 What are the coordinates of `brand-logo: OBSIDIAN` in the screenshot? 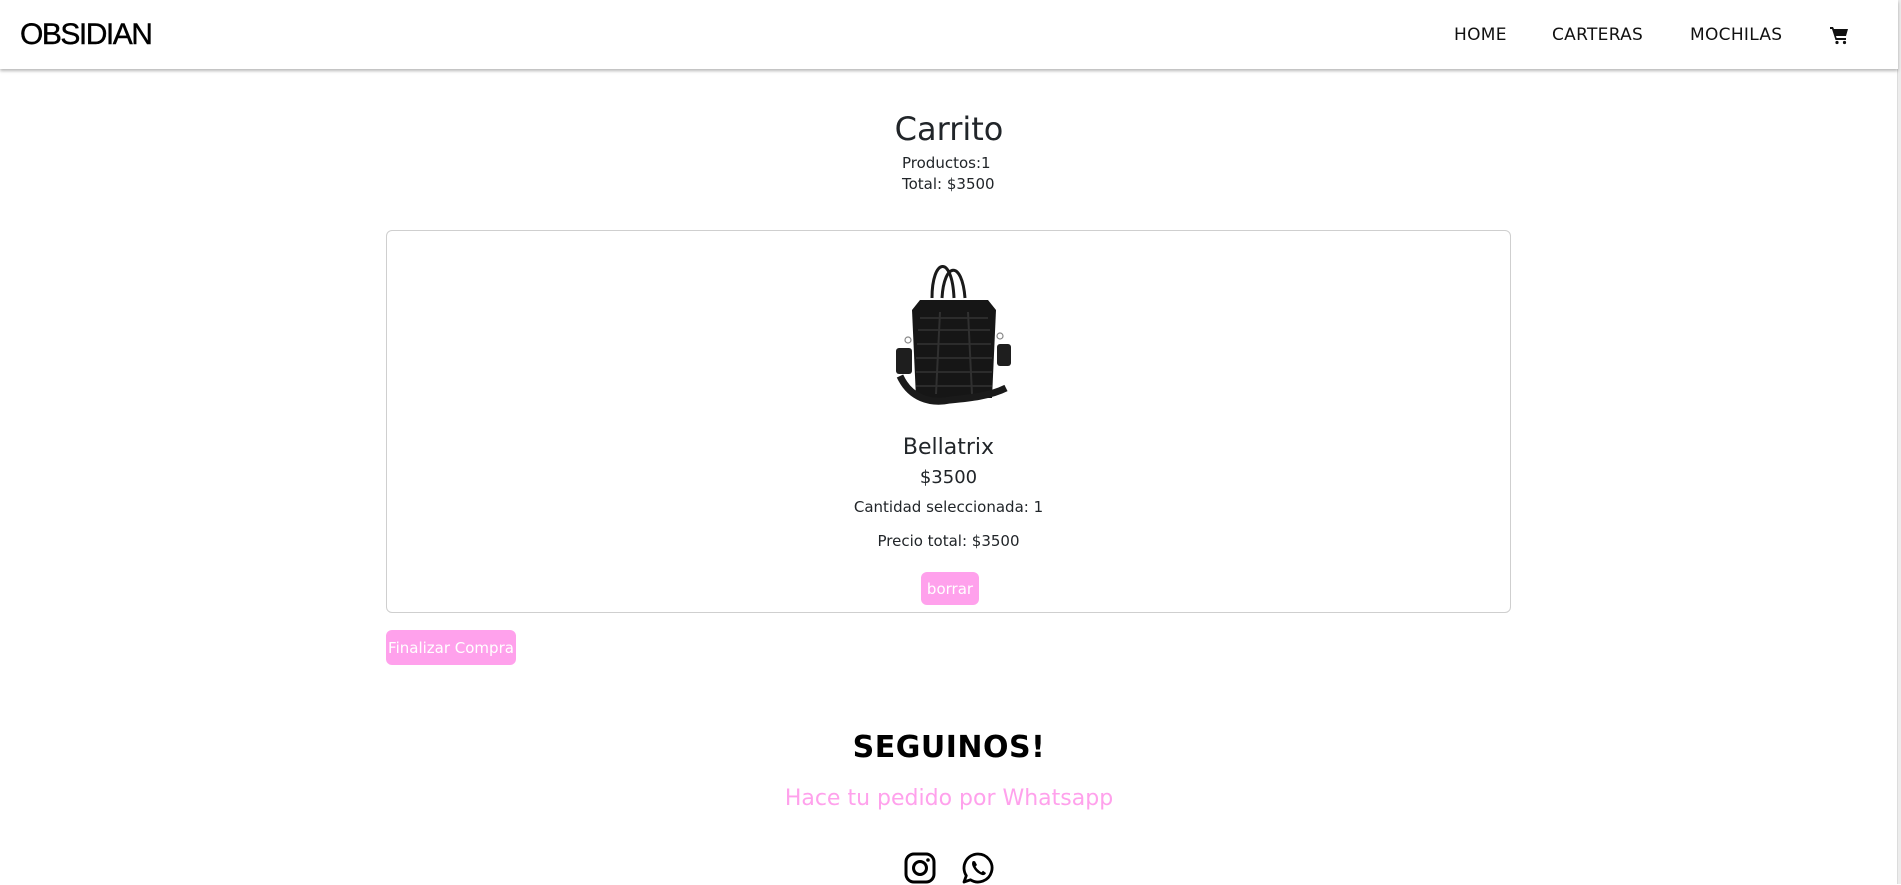 It's located at (86, 35).